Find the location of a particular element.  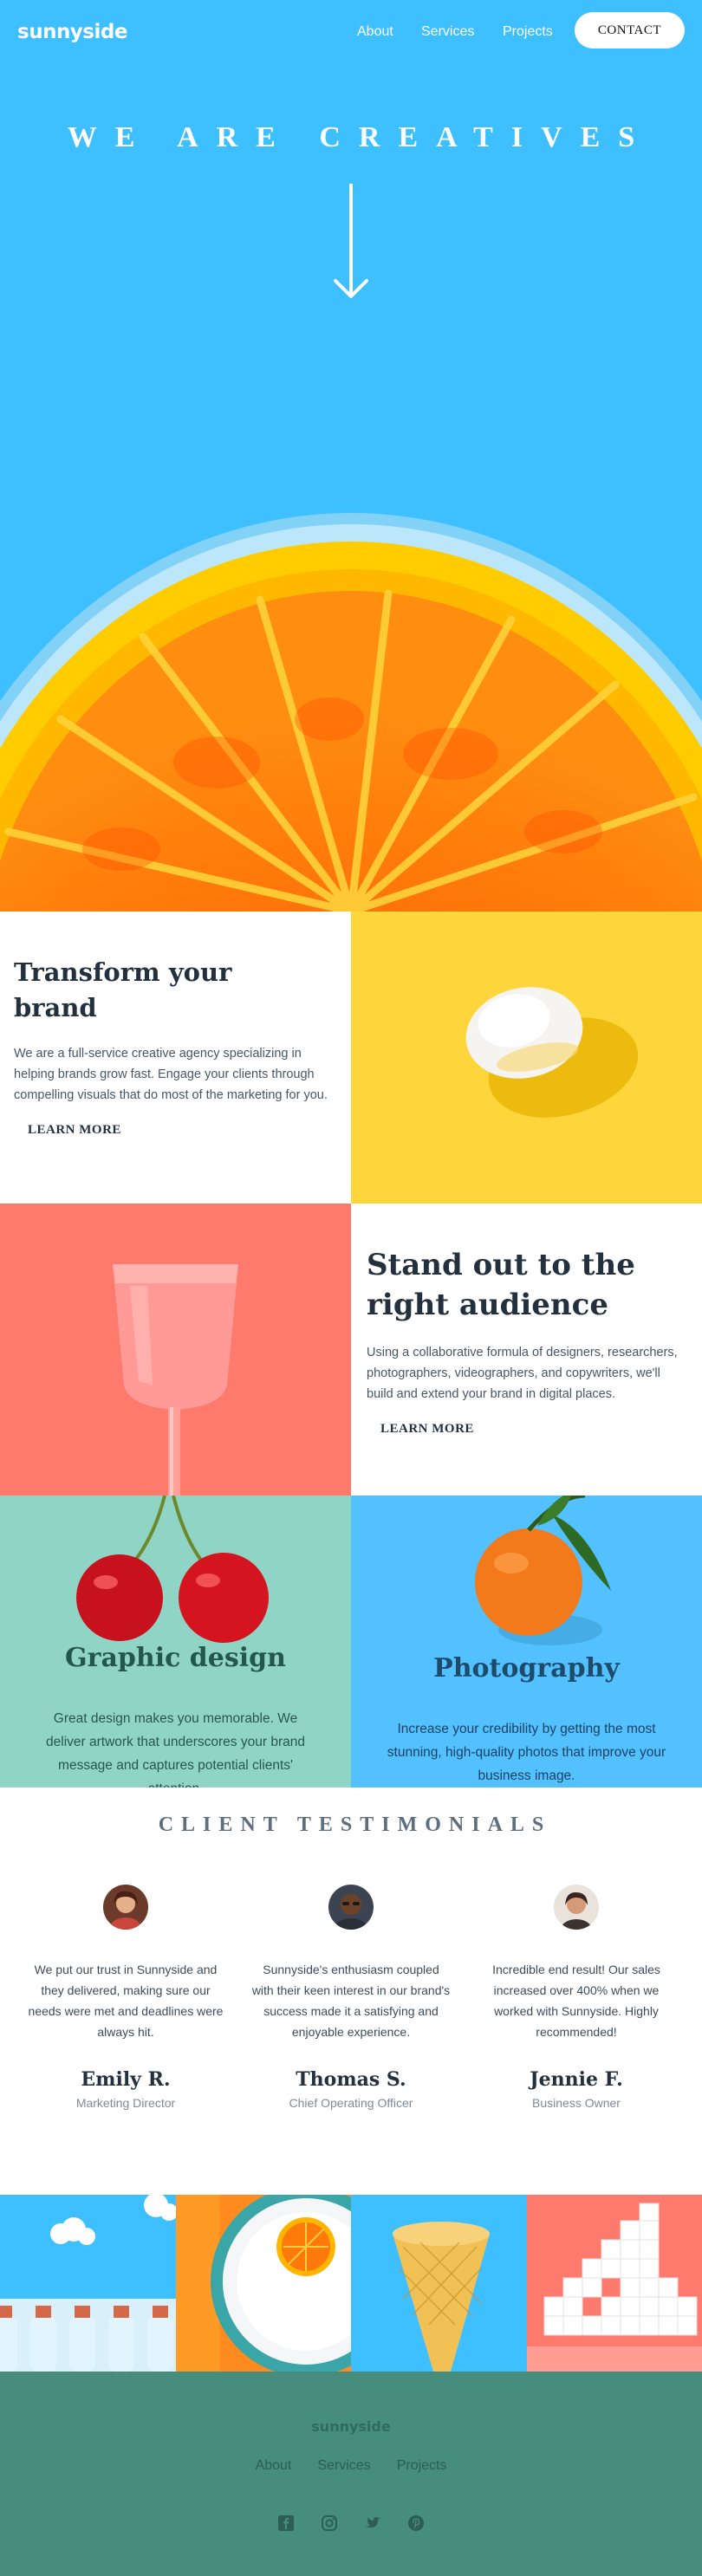

gallery-ice-cream-cone-image is located at coordinates (439, 2283).